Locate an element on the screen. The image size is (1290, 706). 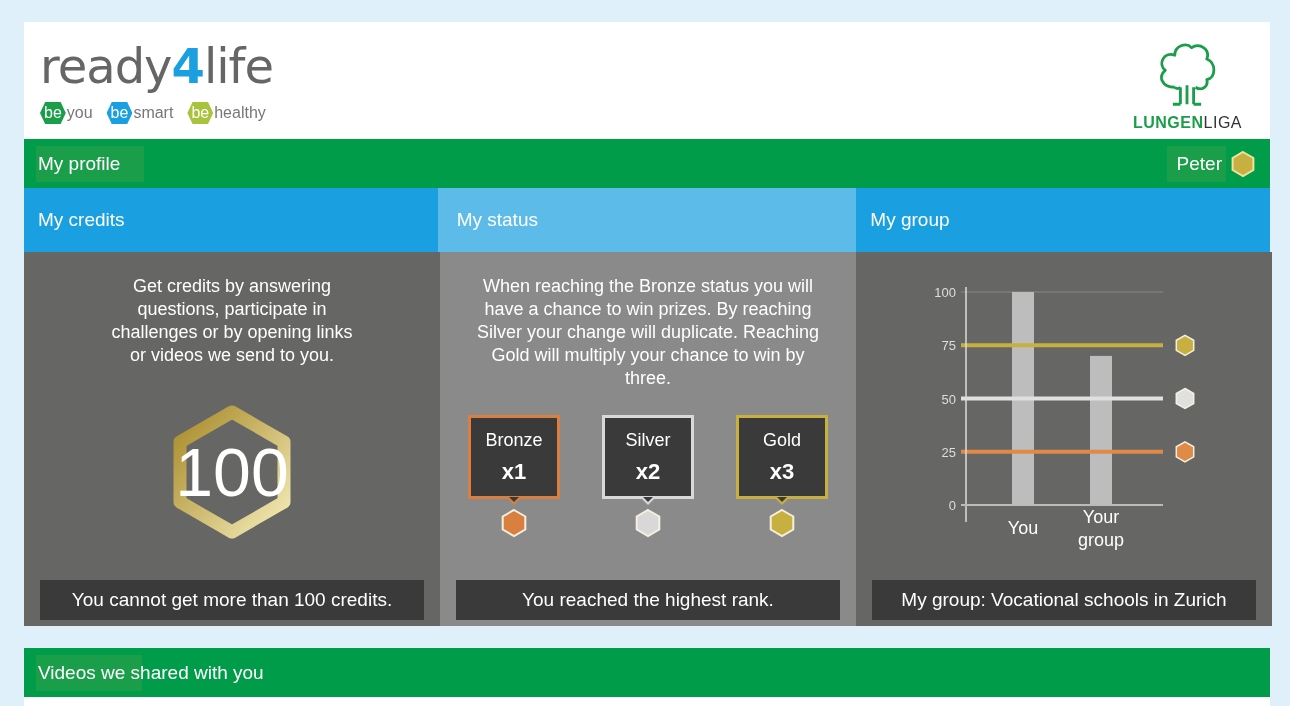
tick-label: 0 is located at coordinates (952, 505).